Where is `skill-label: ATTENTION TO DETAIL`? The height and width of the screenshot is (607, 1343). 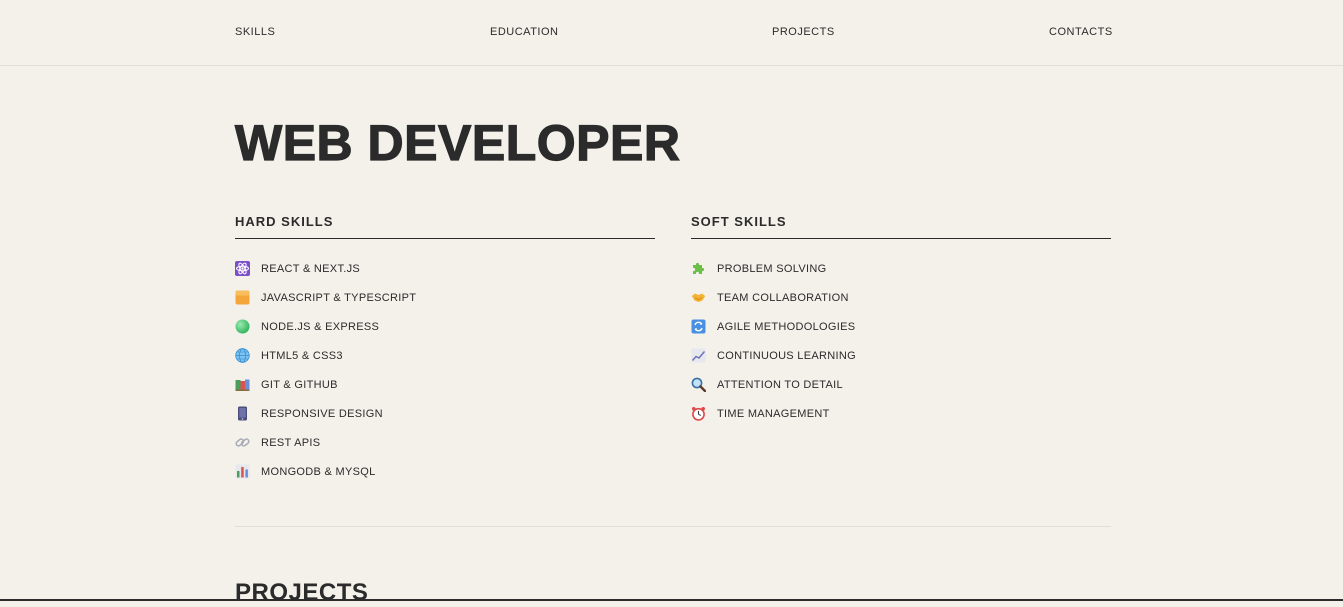 skill-label: ATTENTION TO DETAIL is located at coordinates (780, 385).